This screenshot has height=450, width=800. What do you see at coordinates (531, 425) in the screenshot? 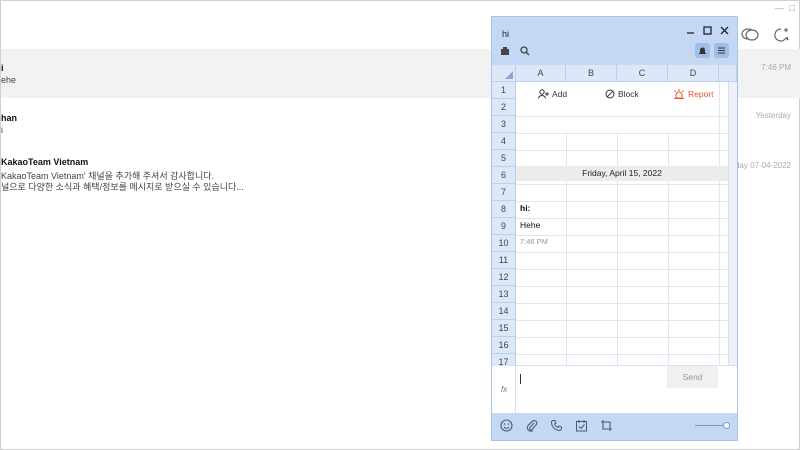
I see `attachment-icon` at bounding box center [531, 425].